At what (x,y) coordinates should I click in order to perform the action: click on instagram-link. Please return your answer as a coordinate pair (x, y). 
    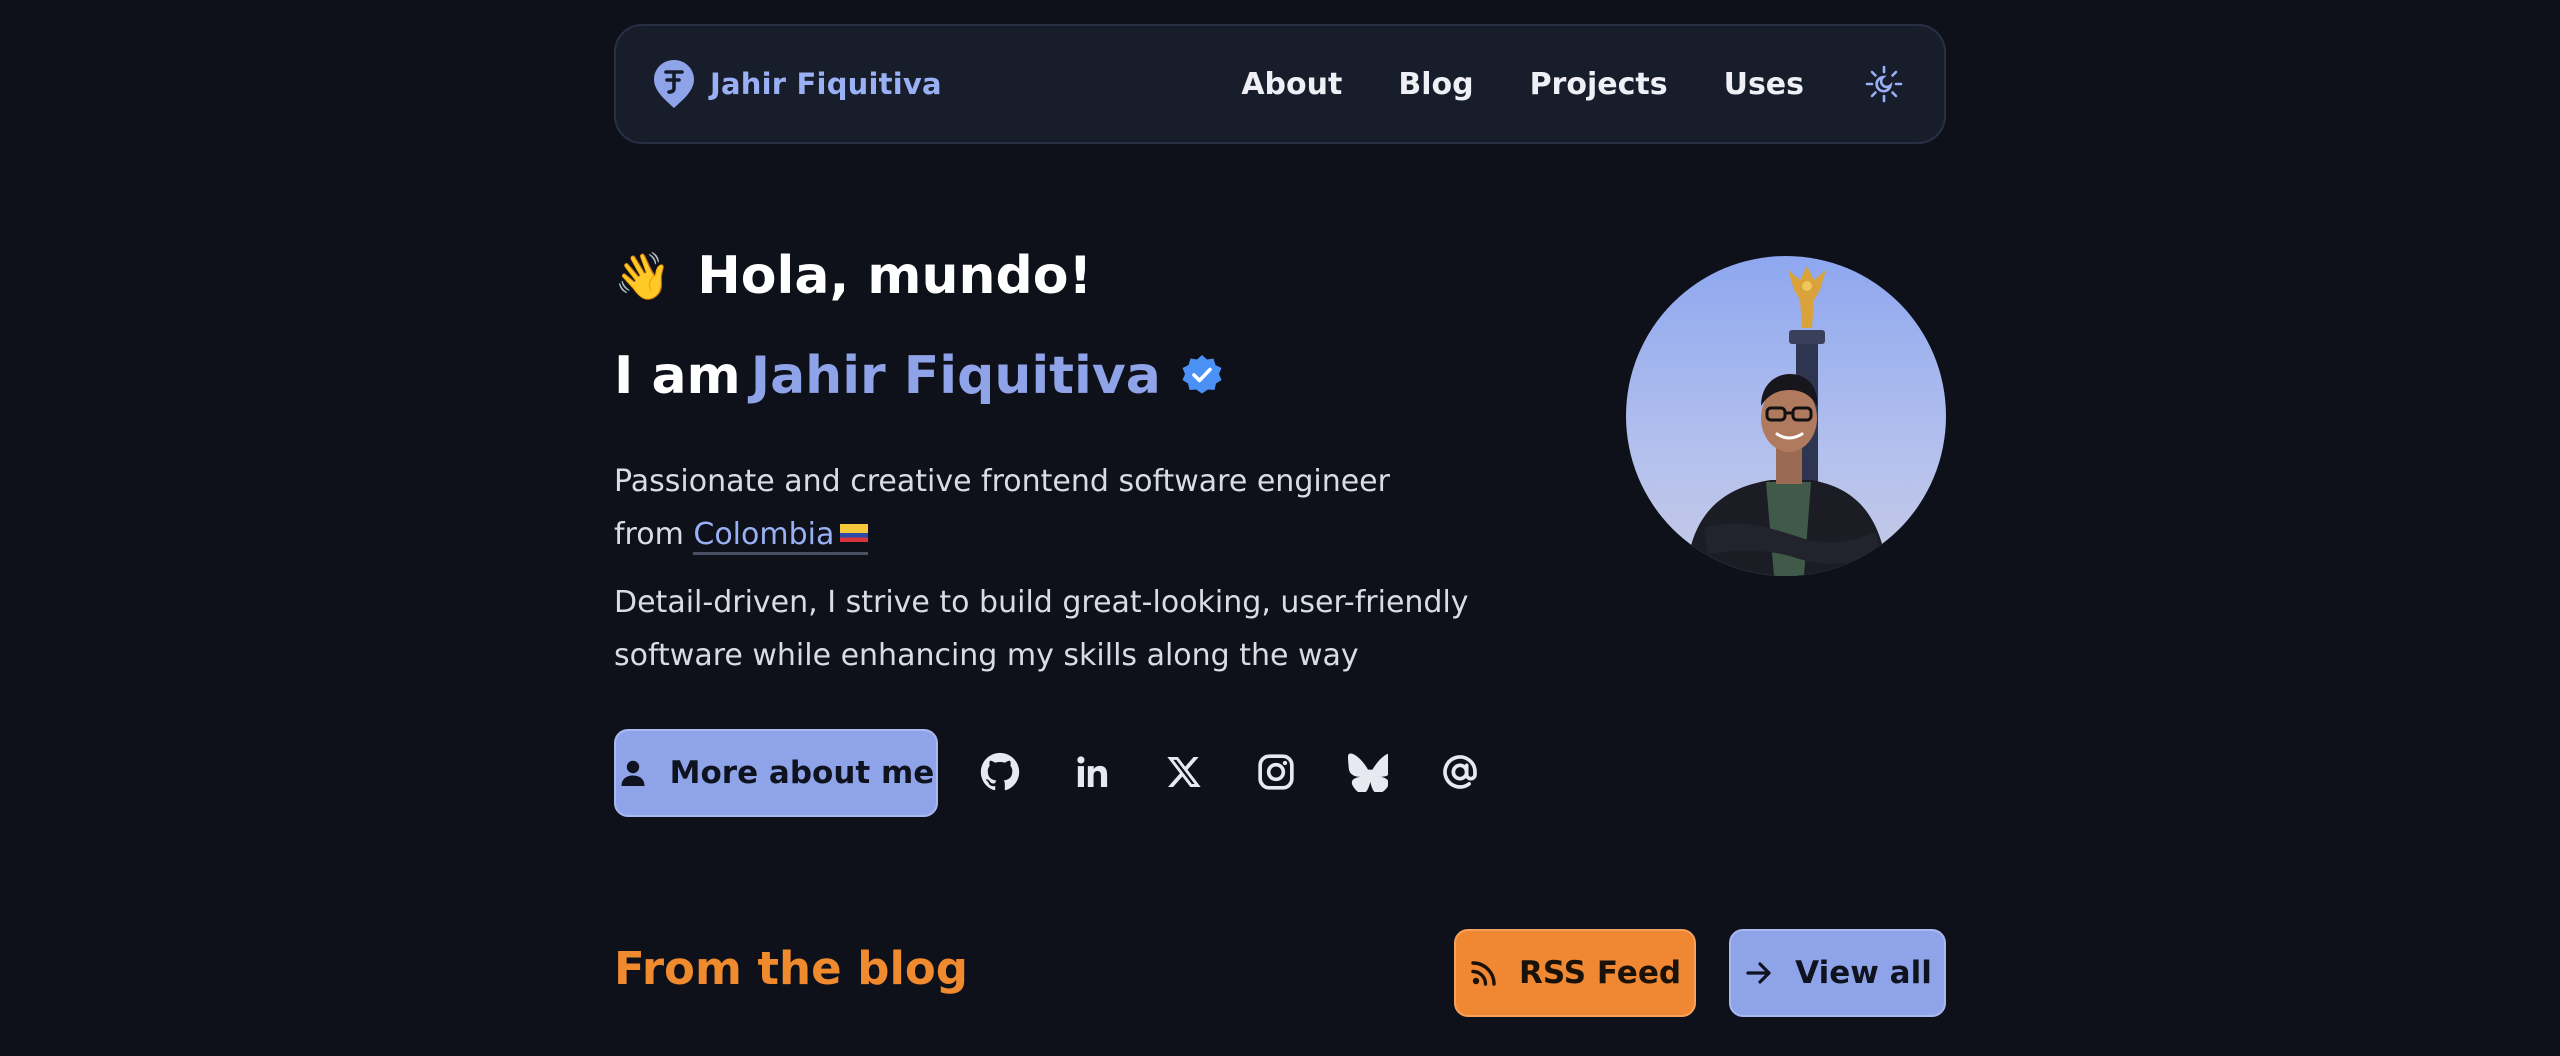
    Looking at the image, I should click on (1276, 772).